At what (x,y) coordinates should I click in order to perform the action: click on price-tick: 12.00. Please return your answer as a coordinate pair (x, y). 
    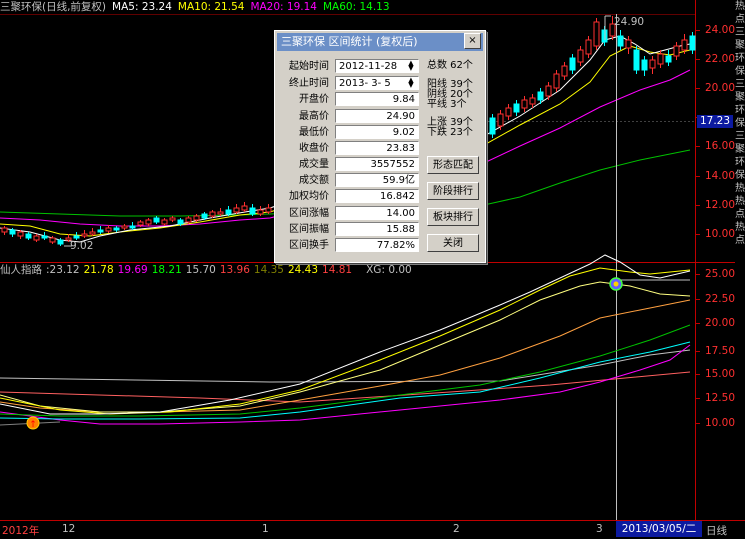
    Looking at the image, I should click on (719, 205).